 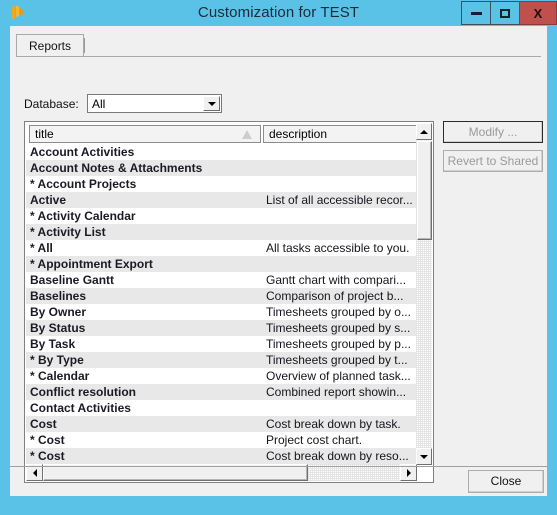 I want to click on chevron-down-icon, so click(x=211, y=103).